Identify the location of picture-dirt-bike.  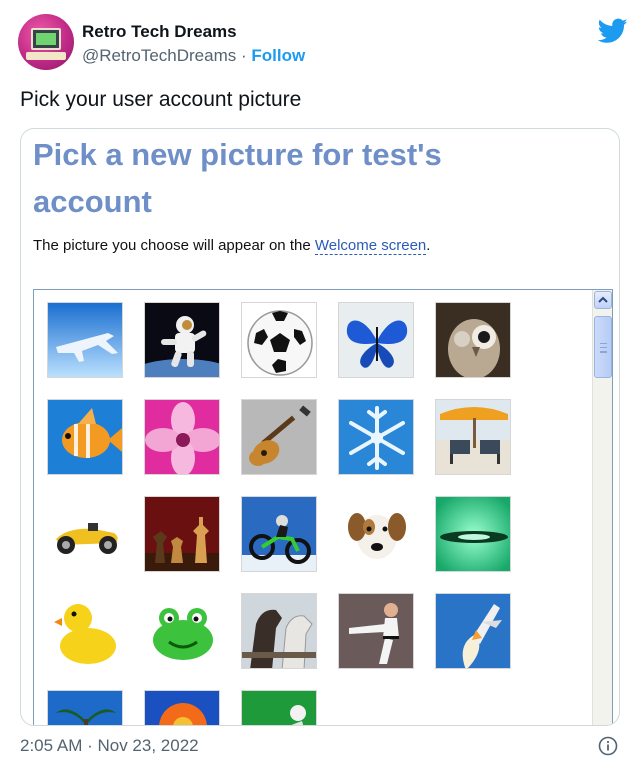
(279, 534).